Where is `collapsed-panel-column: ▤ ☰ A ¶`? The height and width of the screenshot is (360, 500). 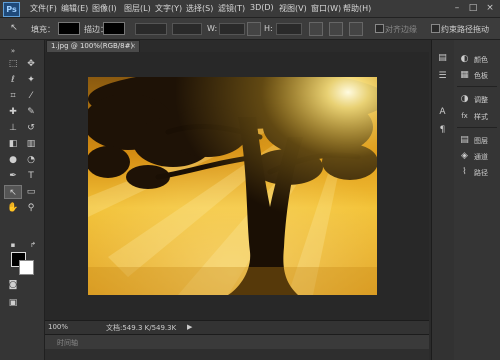 collapsed-panel-column: ▤ ☰ A ¶ is located at coordinates (443, 200).